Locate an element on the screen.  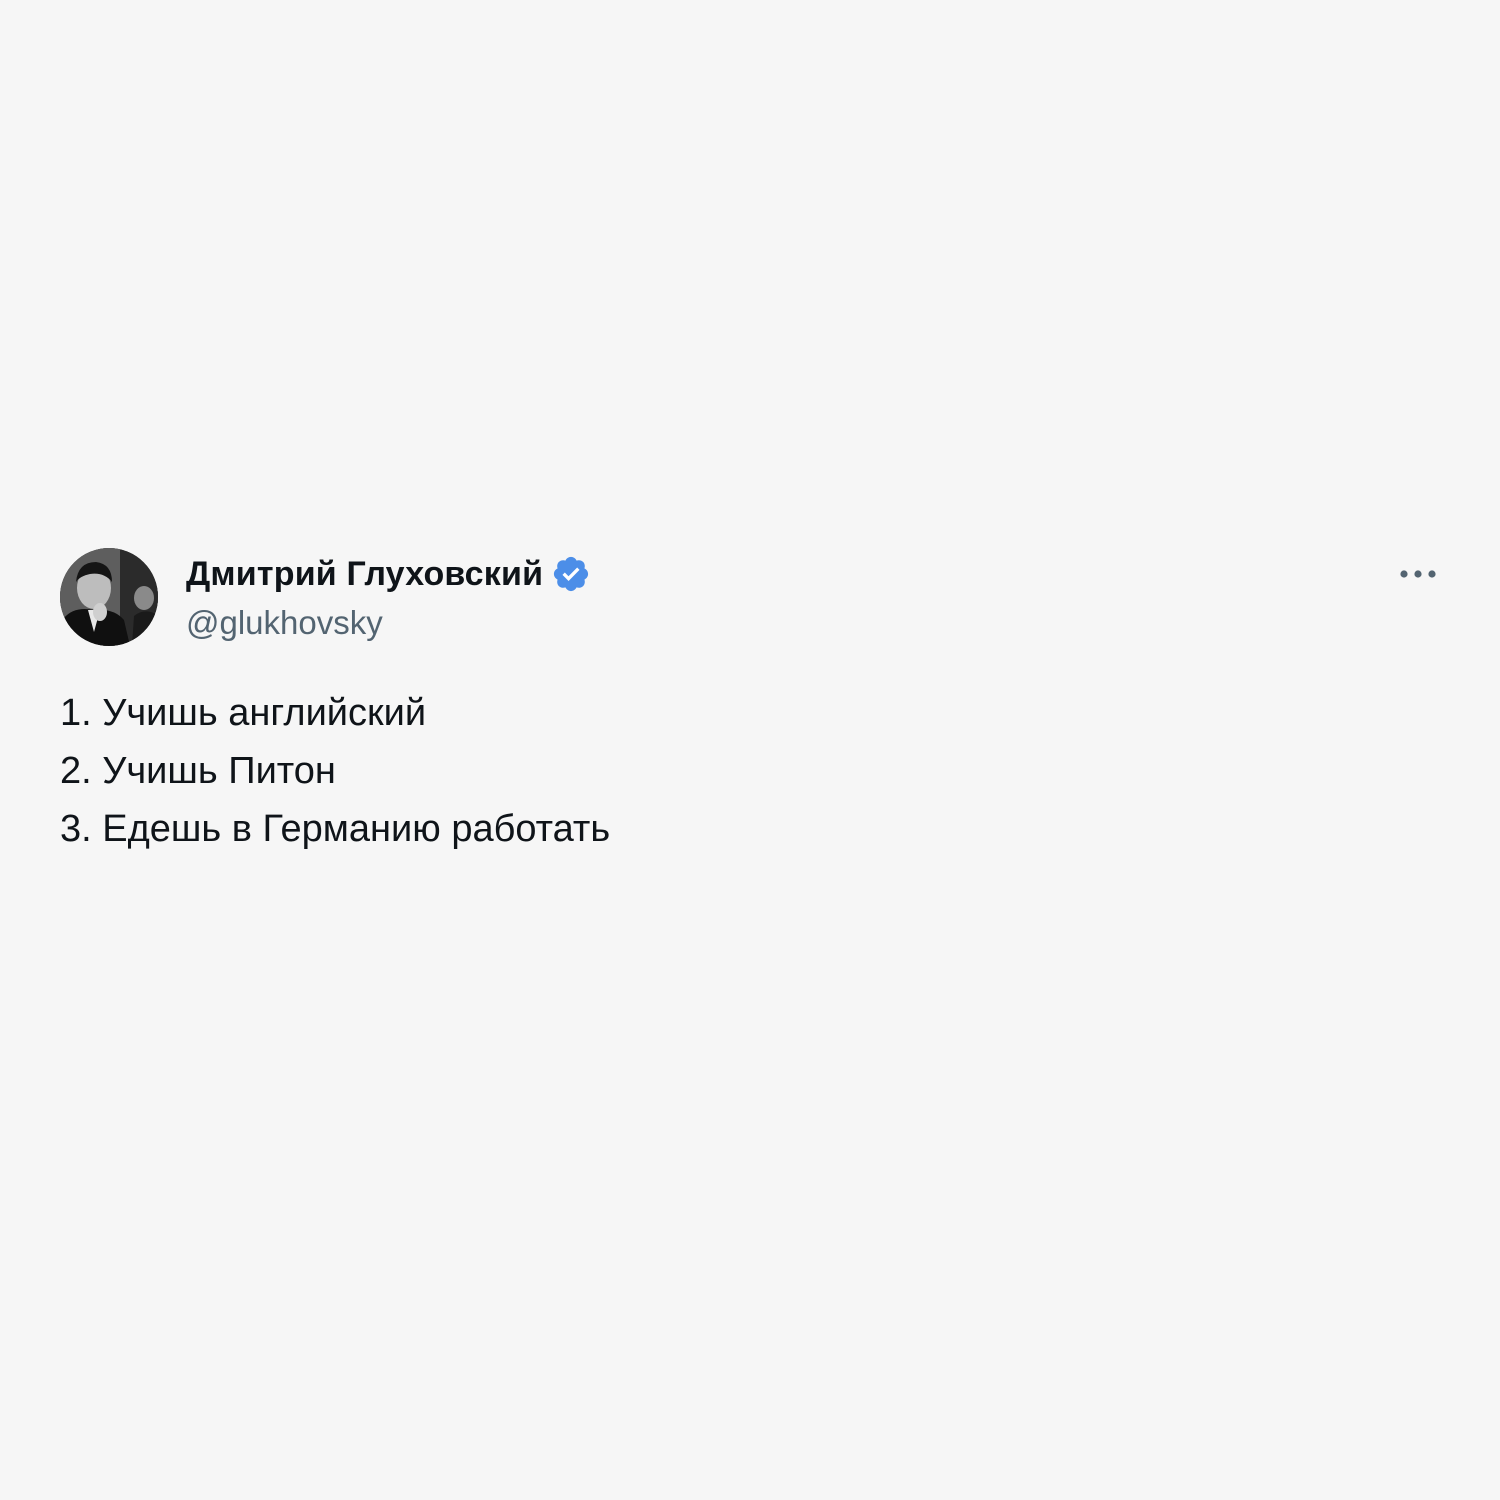
author-display-name: Дмитрий Глуховский is located at coordinates (364, 574).